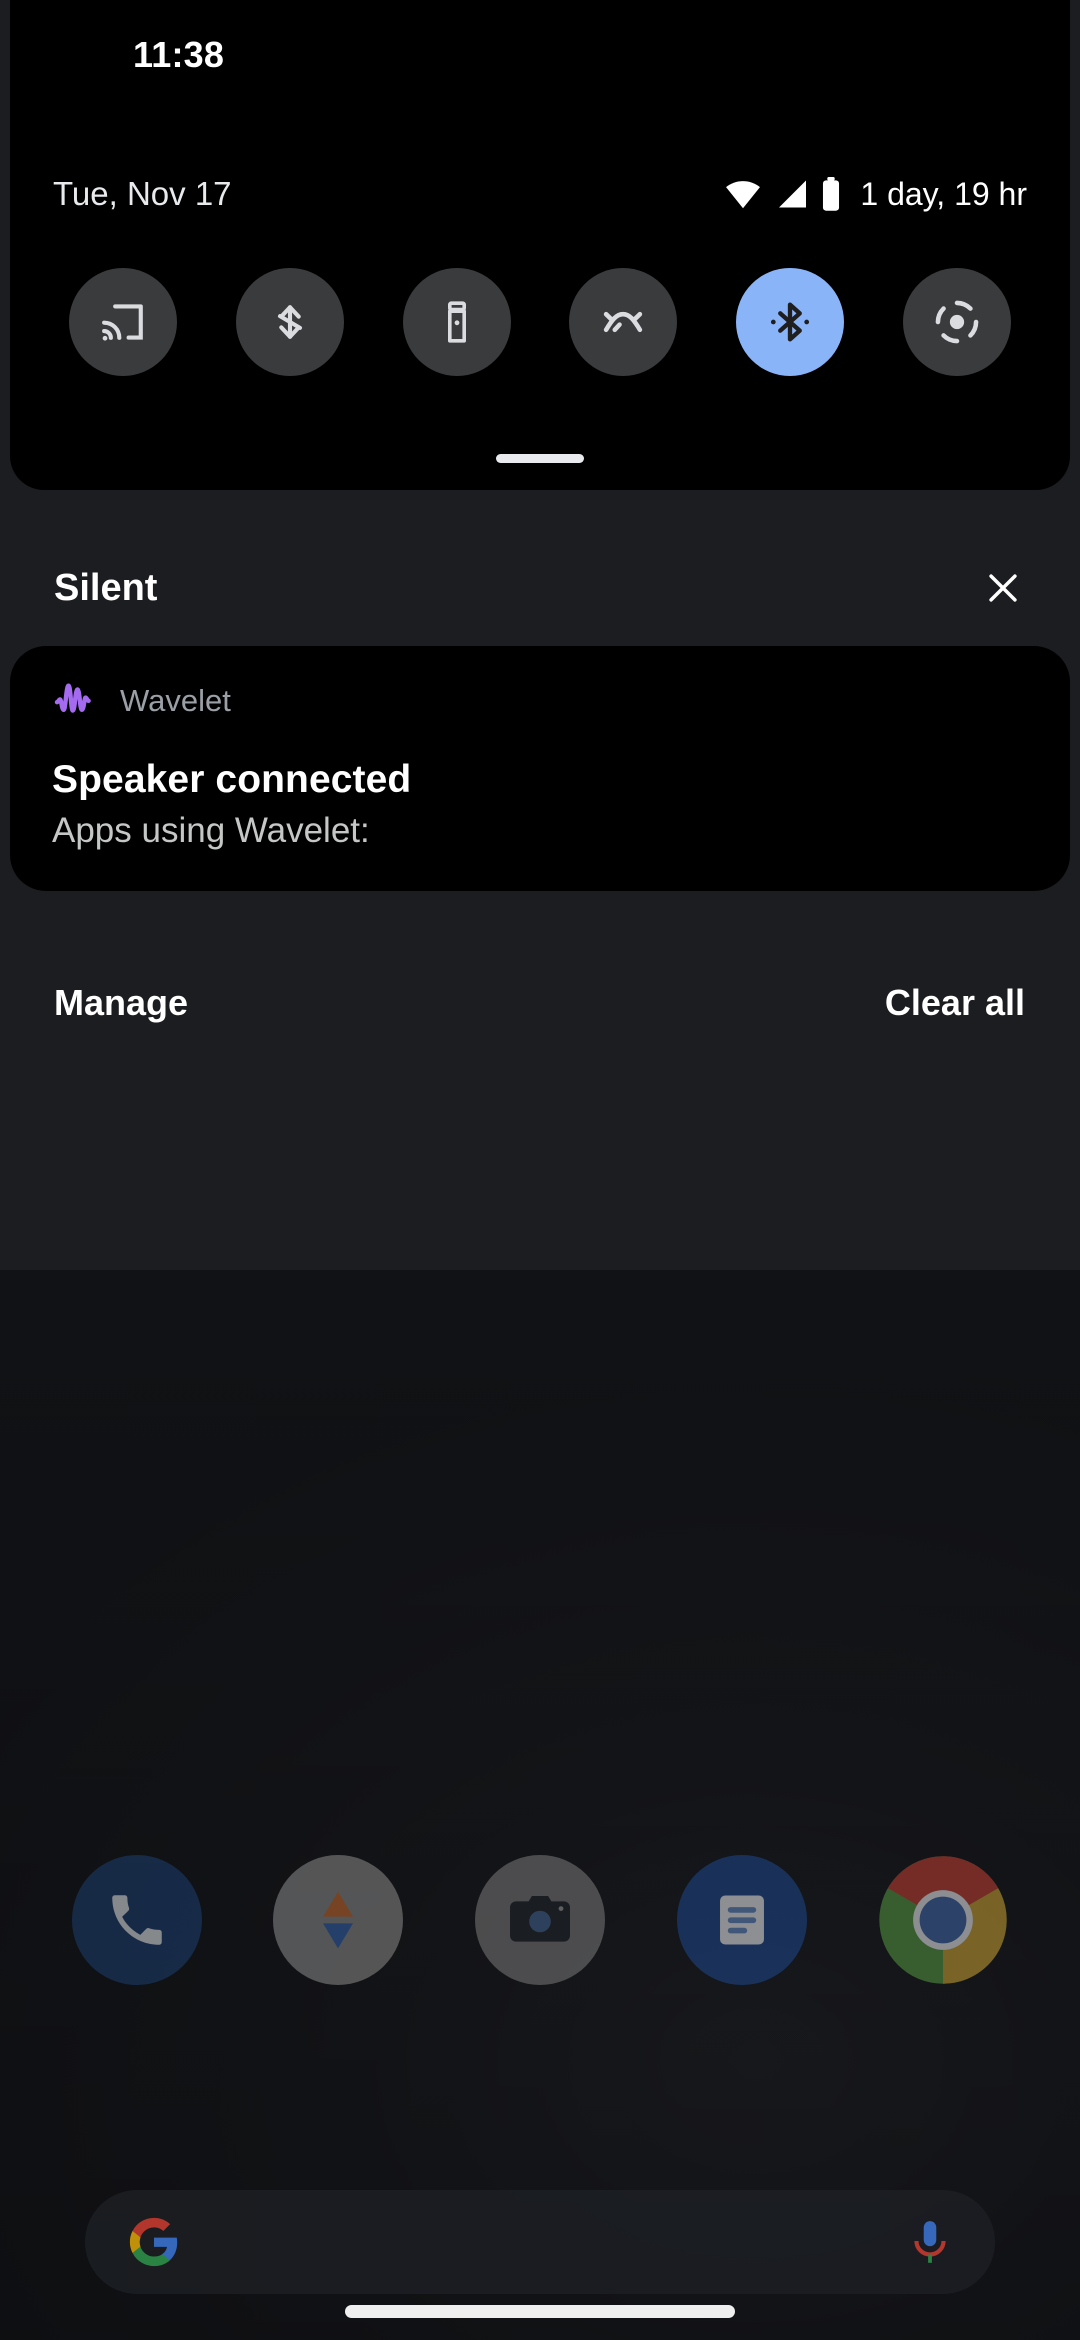  I want to click on status-icon-group: 1 day, 19 hr, so click(875, 194).